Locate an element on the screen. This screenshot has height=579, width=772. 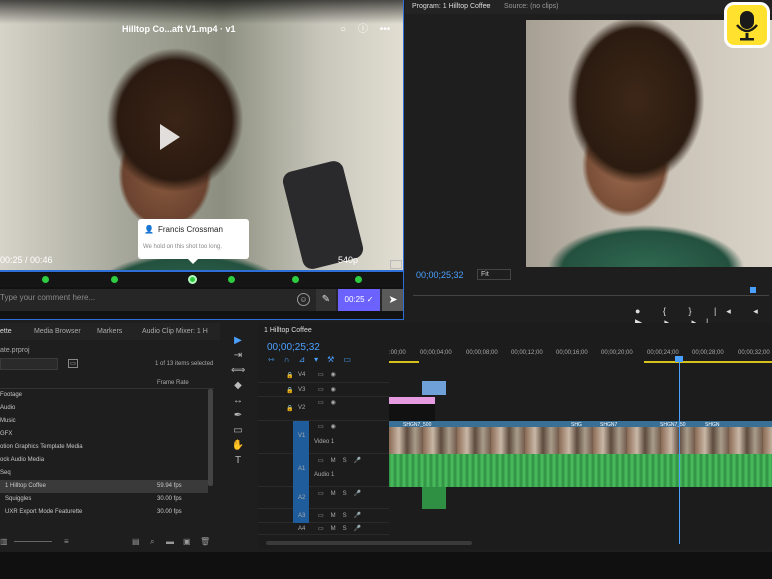
program-ruler is located at coordinates (591, 292).